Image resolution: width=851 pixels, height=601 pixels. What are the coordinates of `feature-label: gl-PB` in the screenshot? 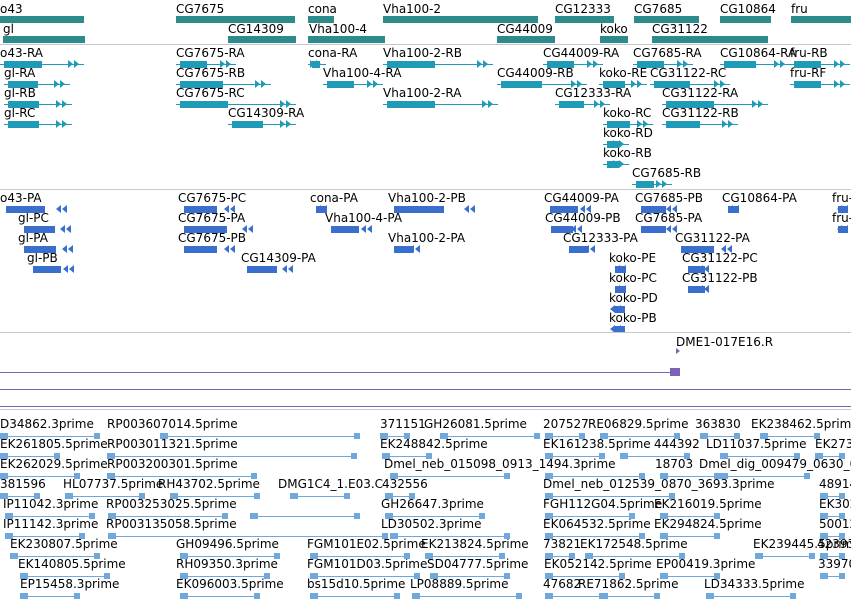 It's located at (42, 258).